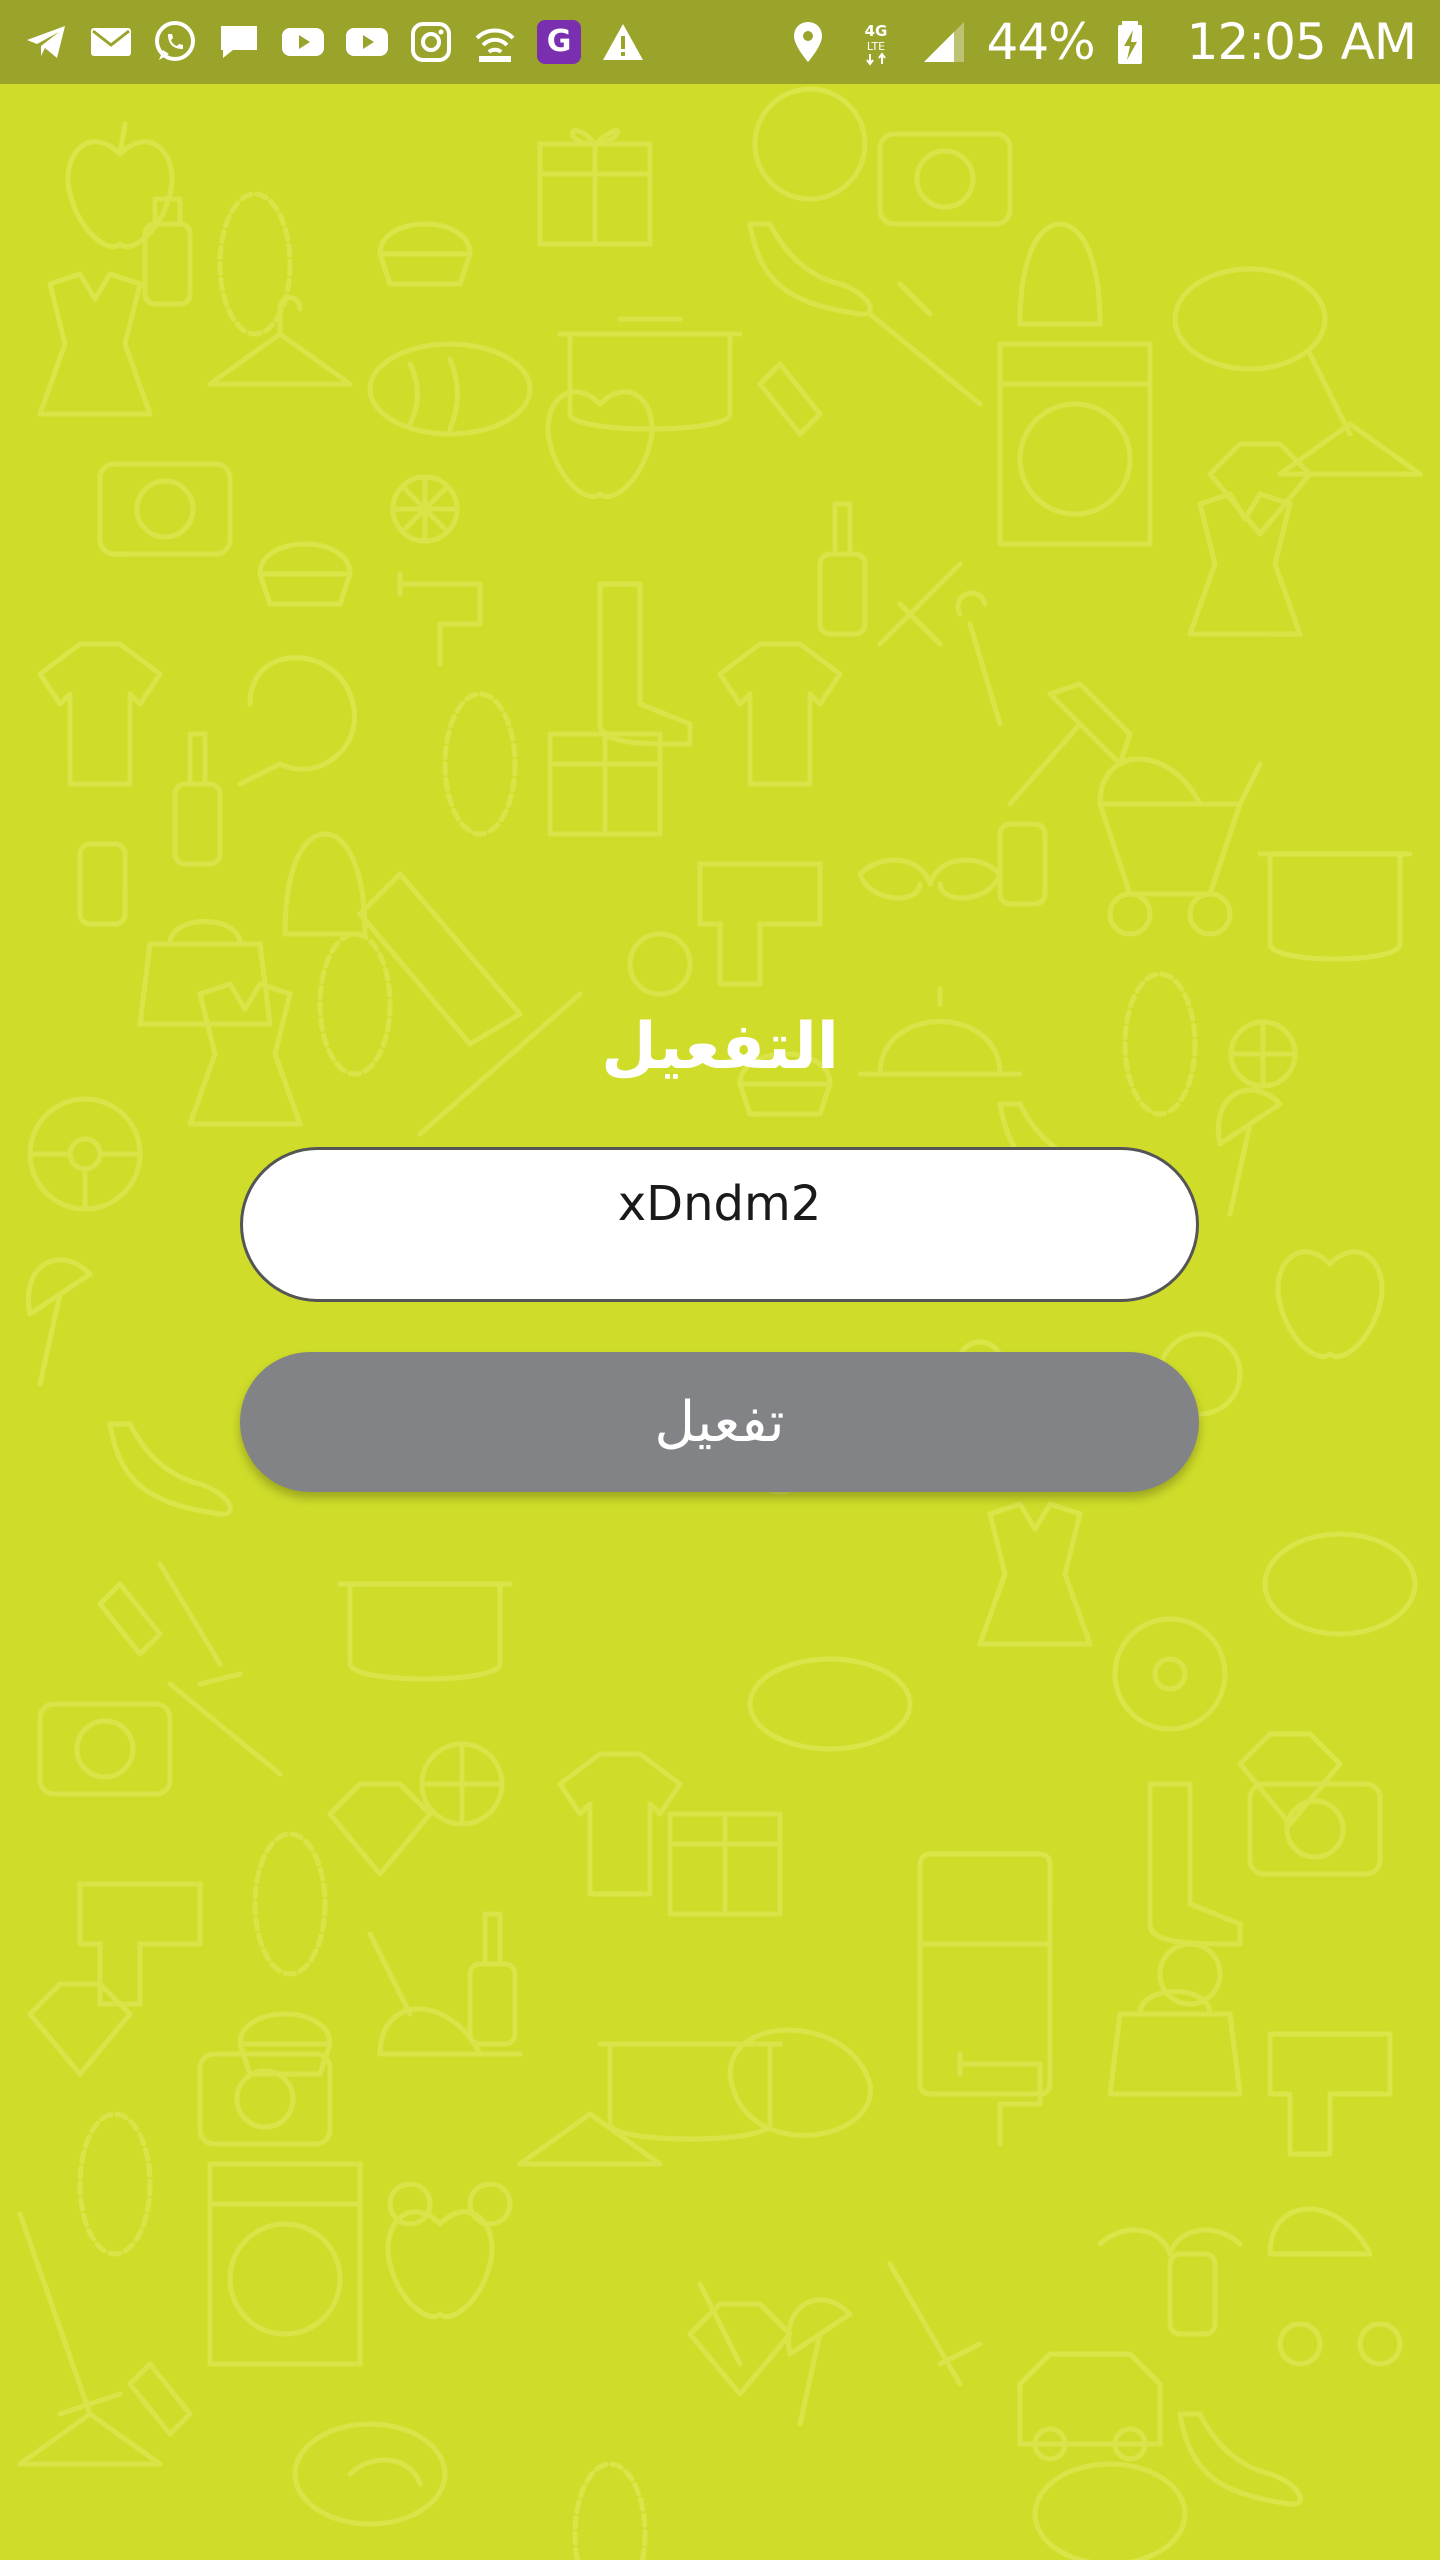  I want to click on g-app-icon: G, so click(559, 42).